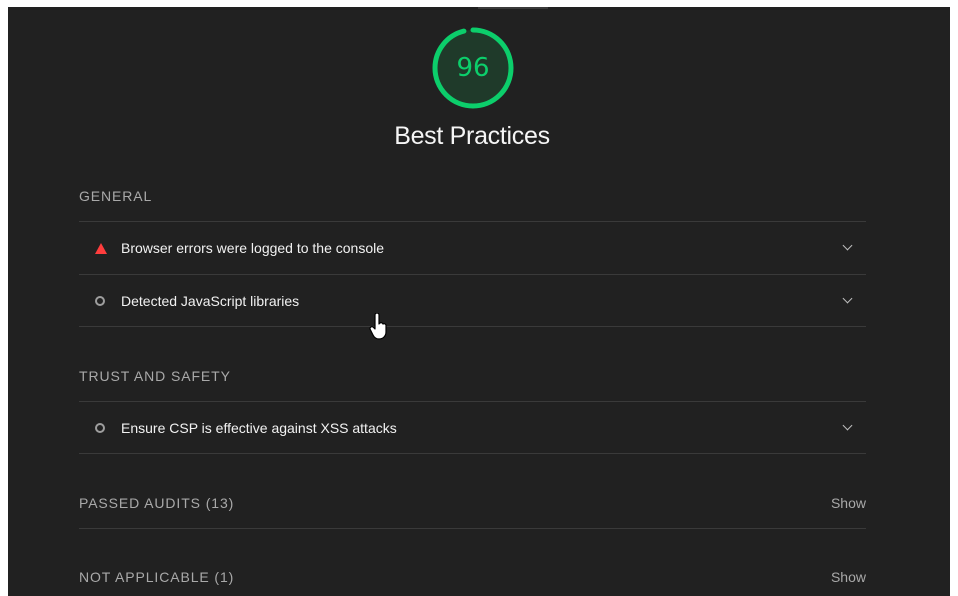 This screenshot has height=596, width=958. Describe the element at coordinates (157, 503) in the screenshot. I see `clump-label: Passed audits (13)` at that location.